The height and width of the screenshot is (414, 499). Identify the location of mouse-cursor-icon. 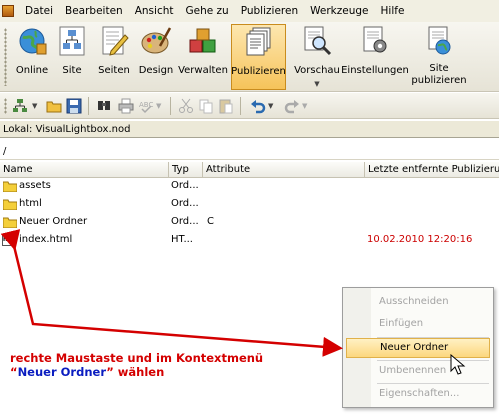
(458, 364).